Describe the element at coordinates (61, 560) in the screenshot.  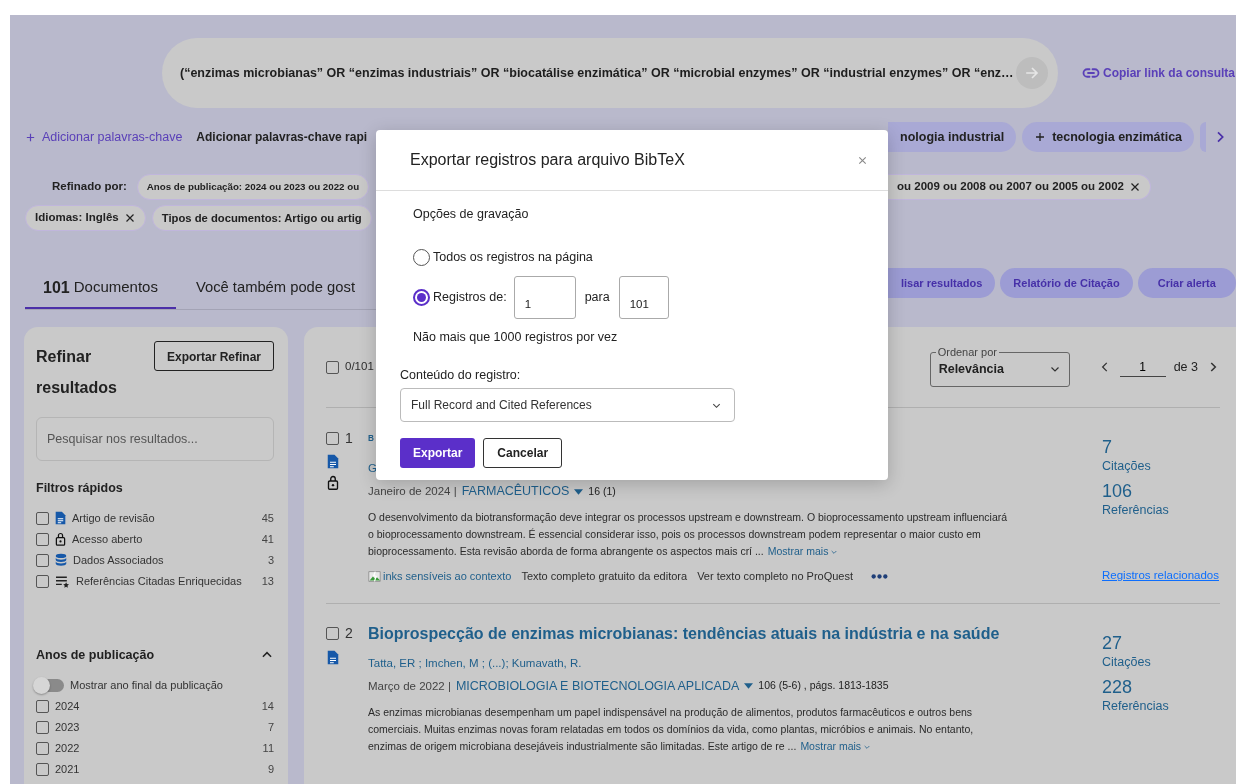
I see `database-icon` at that location.